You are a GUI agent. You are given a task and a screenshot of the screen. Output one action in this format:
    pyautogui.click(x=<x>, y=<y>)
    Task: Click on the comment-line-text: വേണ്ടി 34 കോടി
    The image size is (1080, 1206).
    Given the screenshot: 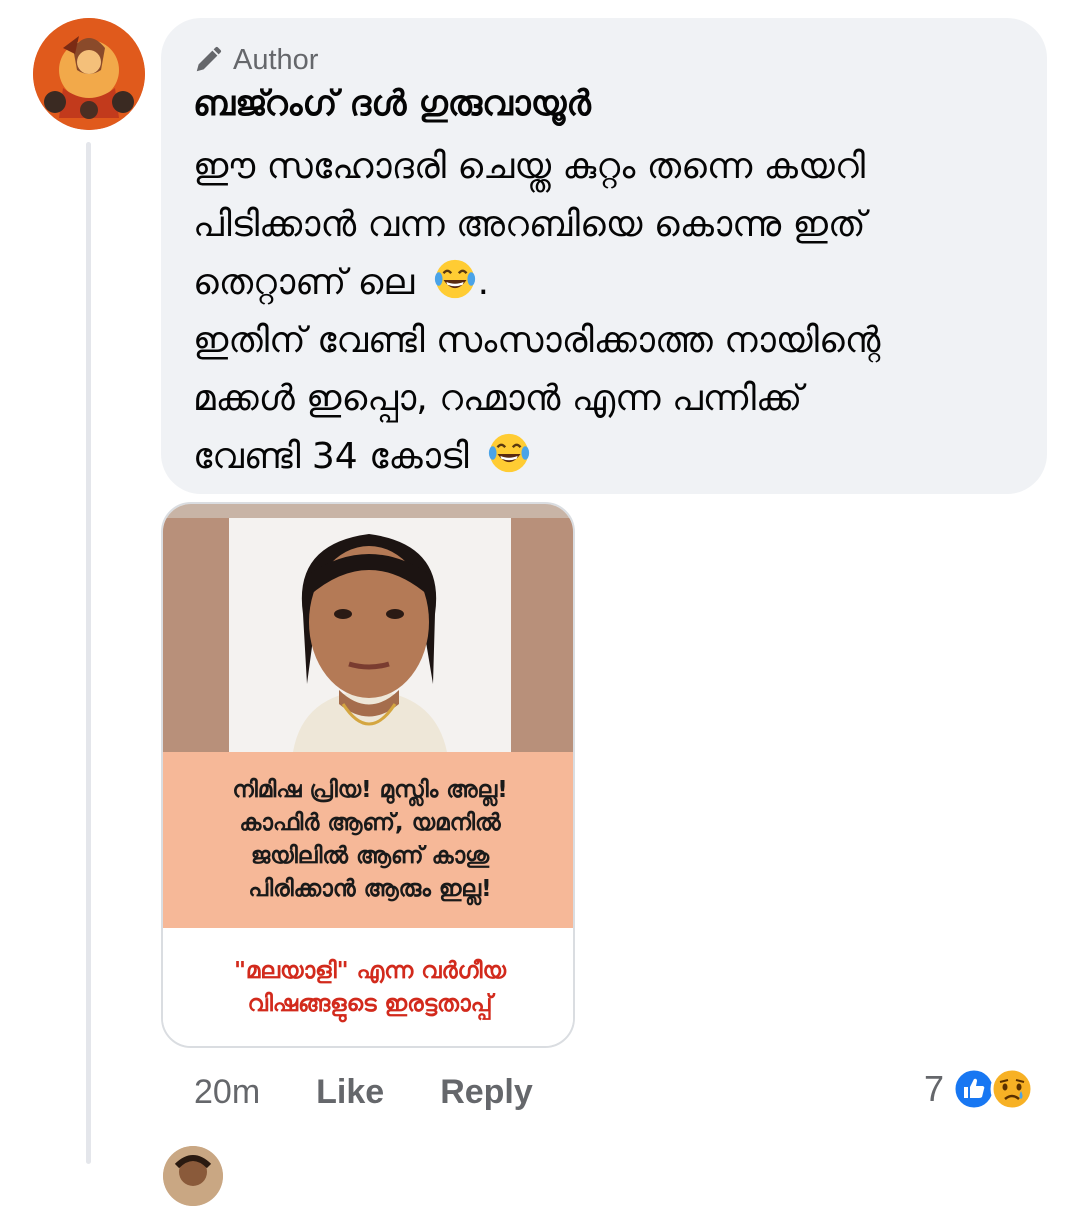 What is the action you would take?
    pyautogui.click(x=331, y=456)
    